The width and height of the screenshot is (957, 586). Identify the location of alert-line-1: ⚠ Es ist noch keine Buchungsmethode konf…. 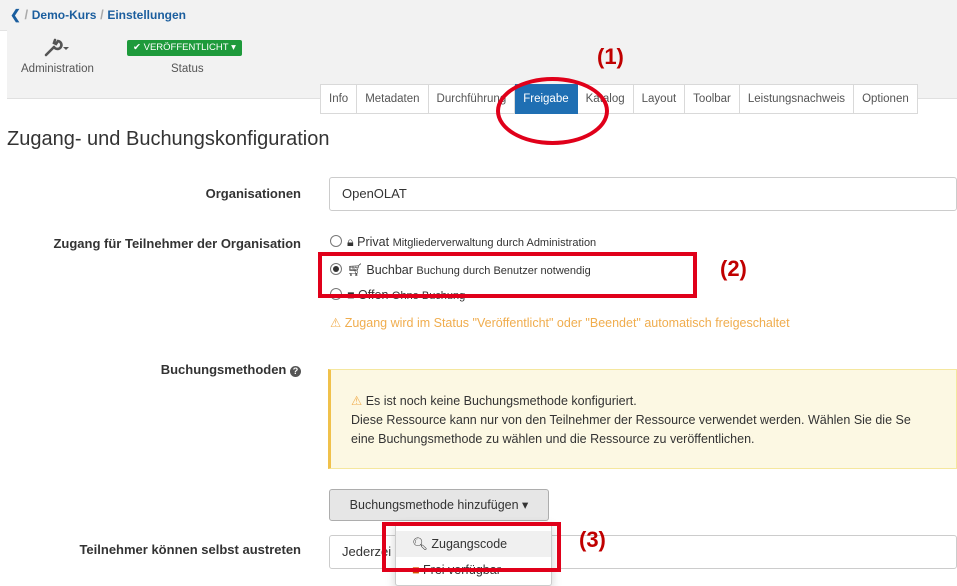
(631, 401).